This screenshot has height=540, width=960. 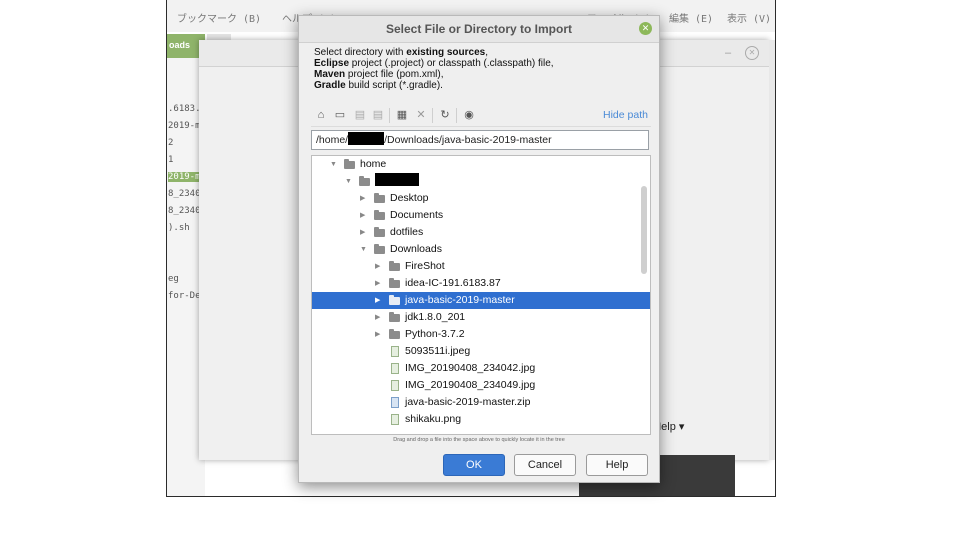 I want to click on file-chooser-toolbar: ⌂ ▭ ▤ ▤ ▦ ✕ ↻ ◉ Hide path, so click(x=481, y=116).